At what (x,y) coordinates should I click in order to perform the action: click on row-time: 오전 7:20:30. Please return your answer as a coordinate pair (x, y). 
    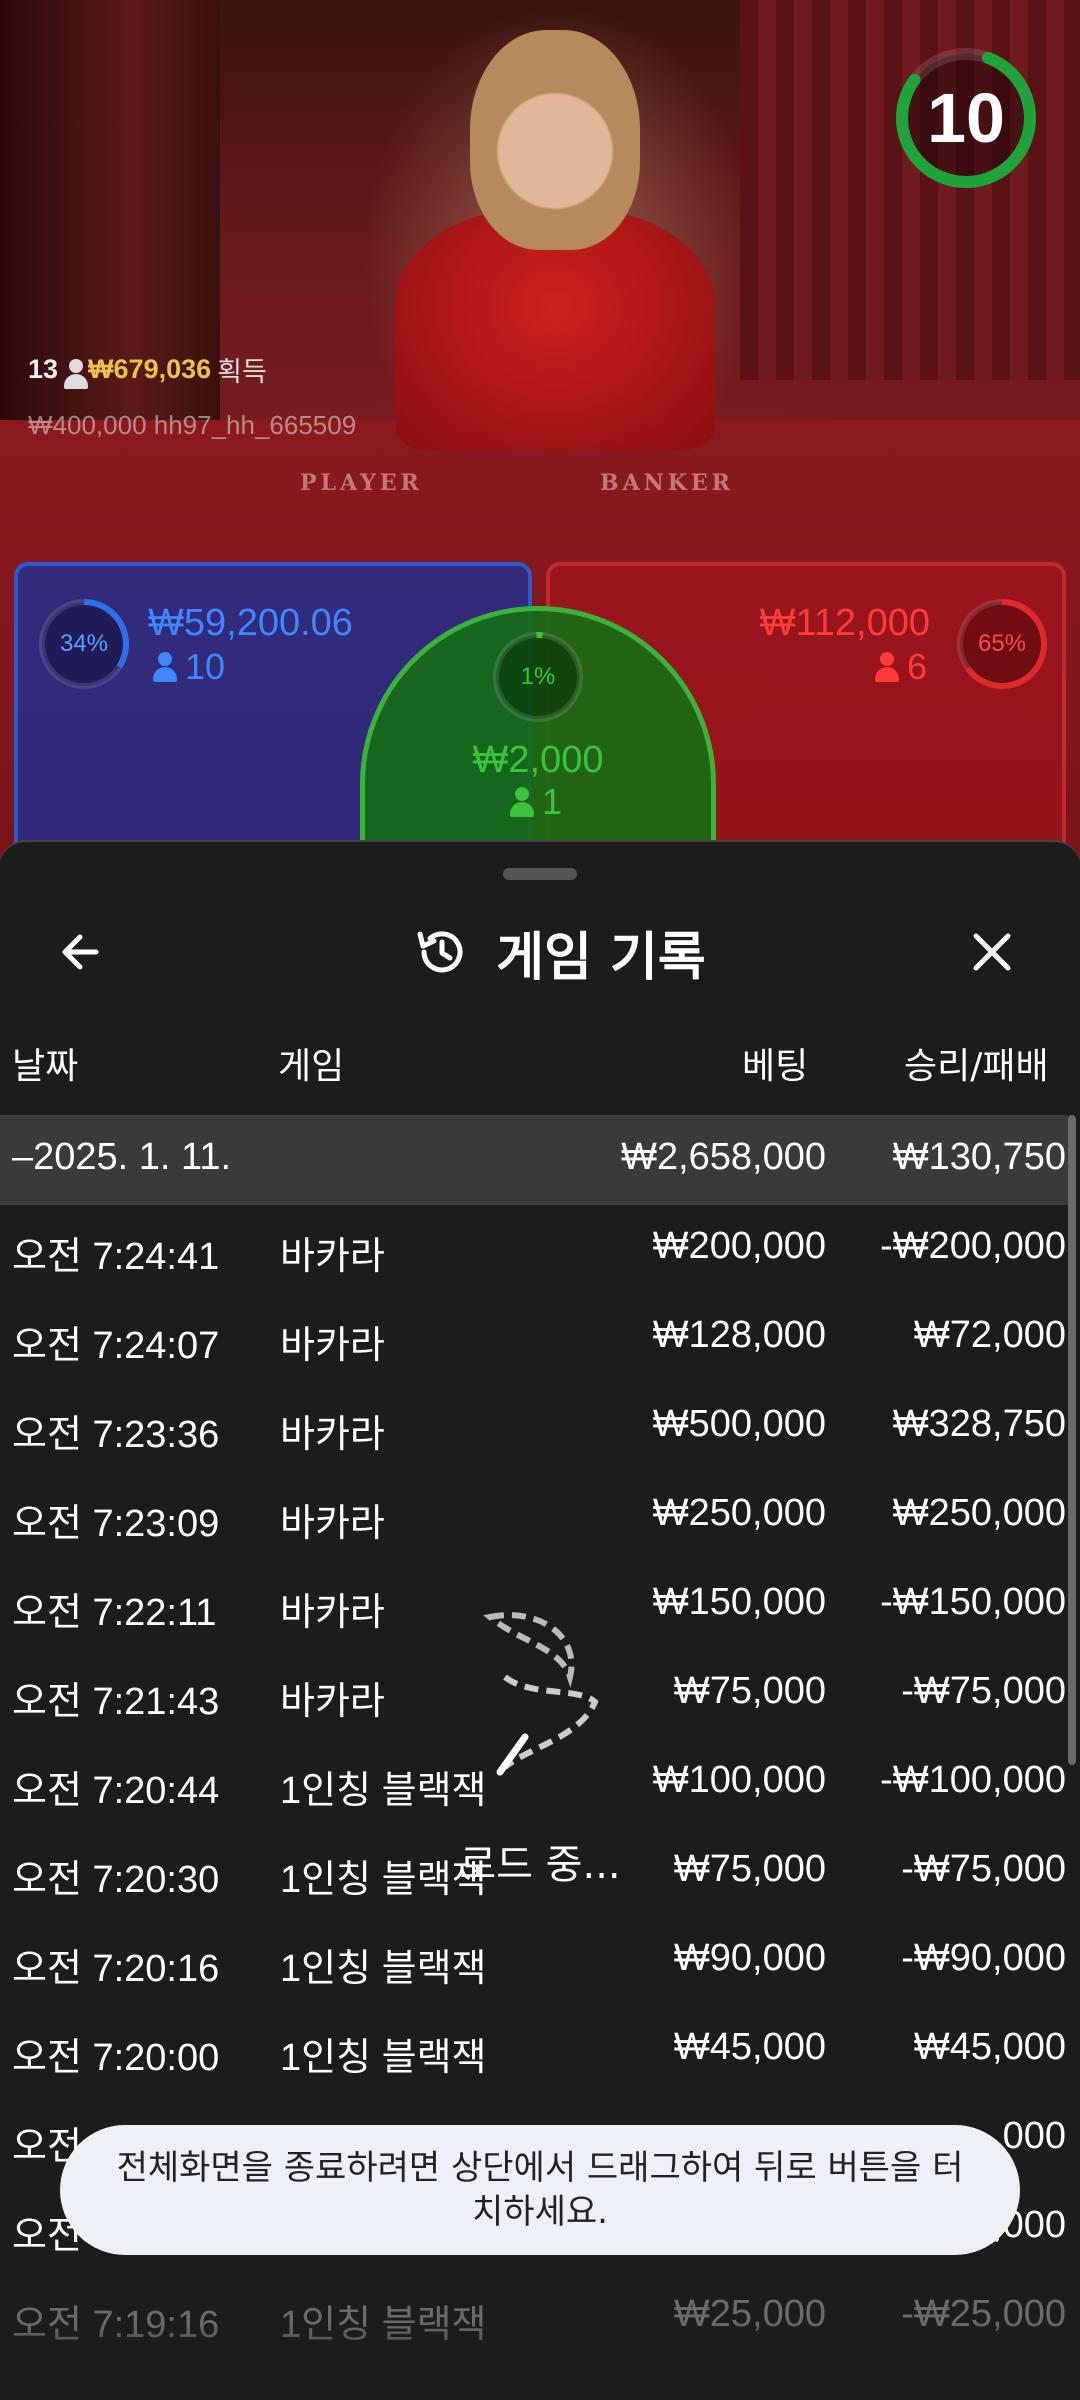
    Looking at the image, I should click on (116, 1880).